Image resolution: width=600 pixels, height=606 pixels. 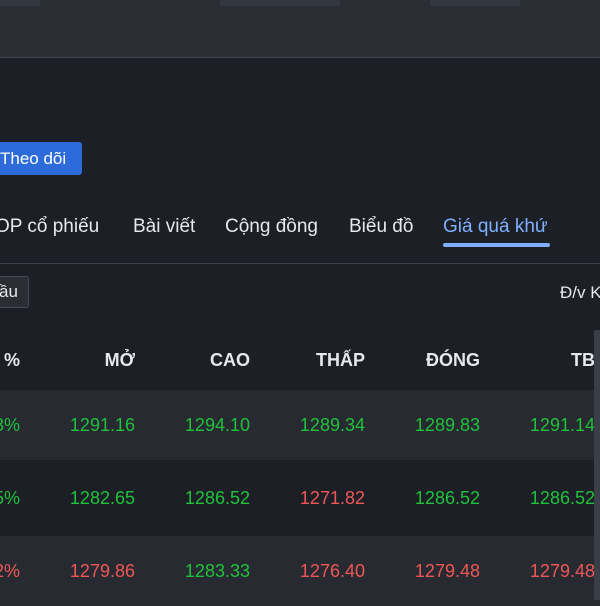 What do you see at coordinates (164, 227) in the screenshot?
I see `tab-posts: Bài viết` at bounding box center [164, 227].